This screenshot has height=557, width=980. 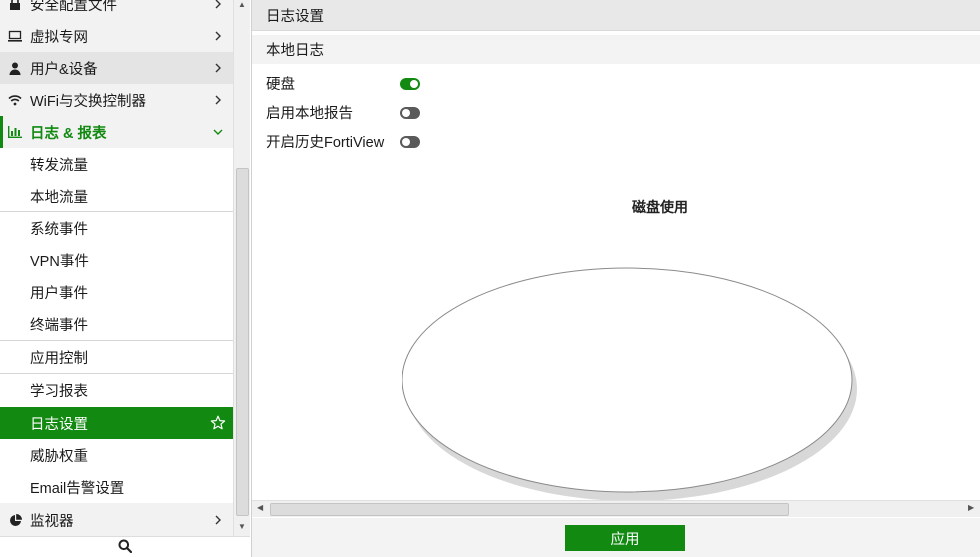 I want to click on chevron-down-icon, so click(x=218, y=132).